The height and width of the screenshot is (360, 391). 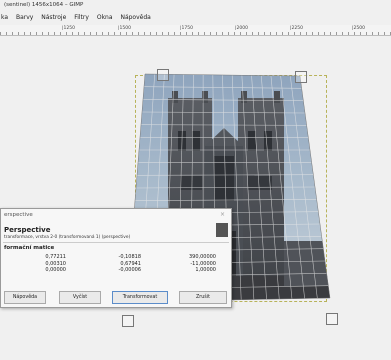 I want to click on matrix-cell: 0,67941, so click(x=130, y=263).